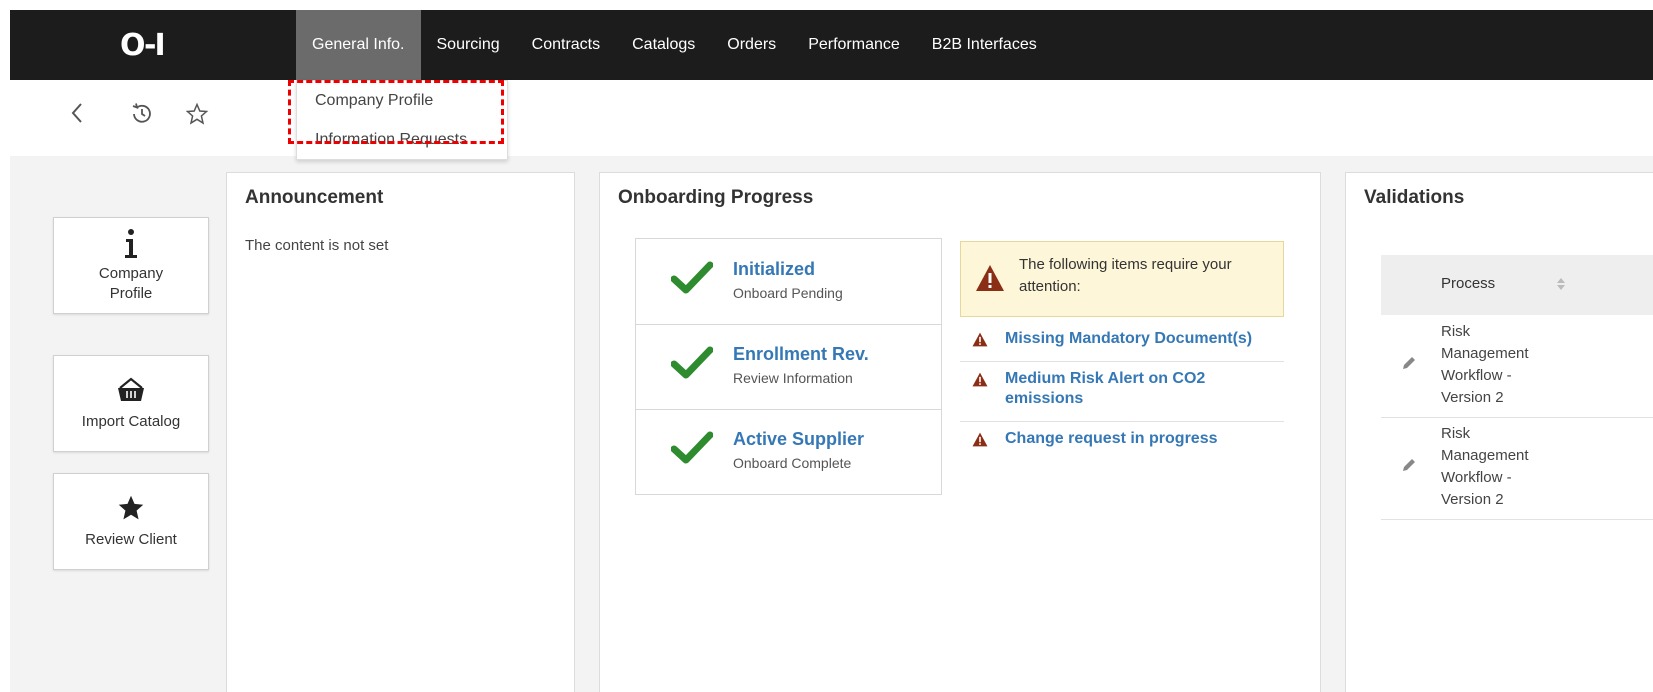  Describe the element at coordinates (1414, 197) in the screenshot. I see `validations-title: Validations` at that location.